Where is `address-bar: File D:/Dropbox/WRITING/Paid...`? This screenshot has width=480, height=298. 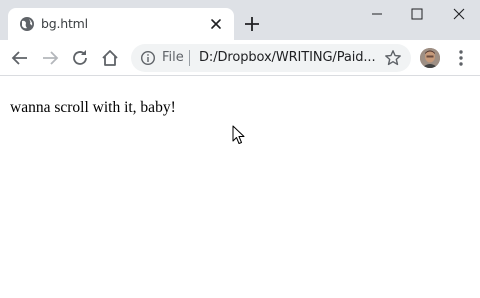 address-bar: File D:/Dropbox/WRITING/Paid... is located at coordinates (271, 58).